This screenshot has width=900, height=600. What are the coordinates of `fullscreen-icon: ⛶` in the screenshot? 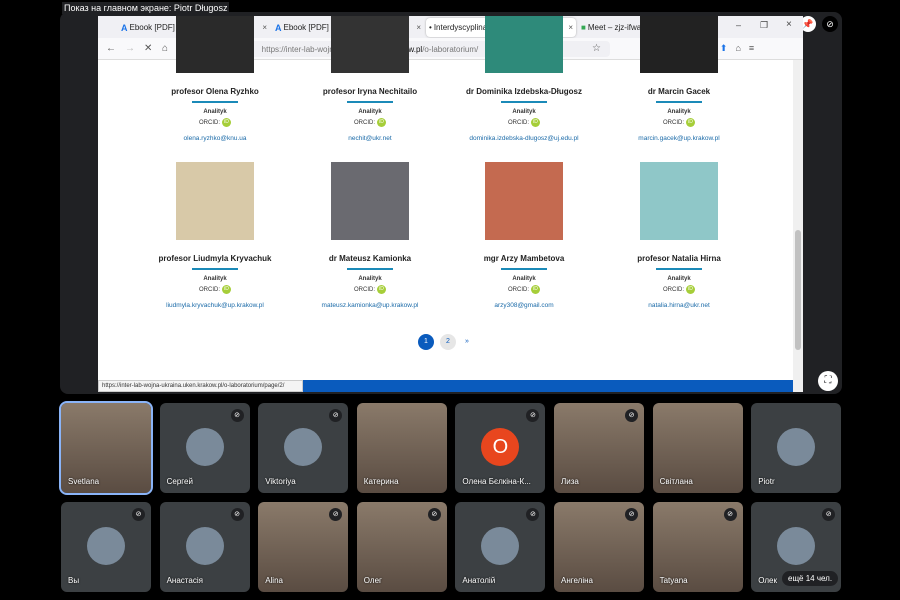 It's located at (828, 381).